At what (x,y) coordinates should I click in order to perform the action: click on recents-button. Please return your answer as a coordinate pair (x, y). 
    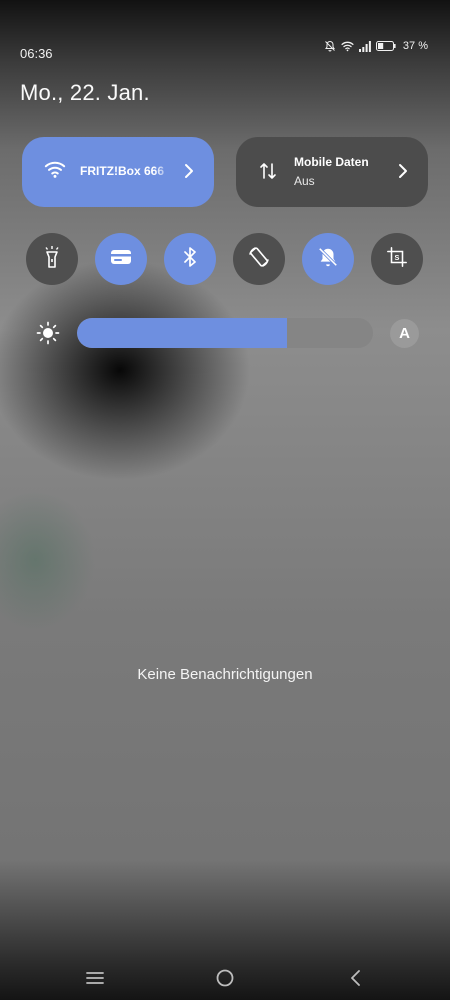
    Looking at the image, I should click on (95, 980).